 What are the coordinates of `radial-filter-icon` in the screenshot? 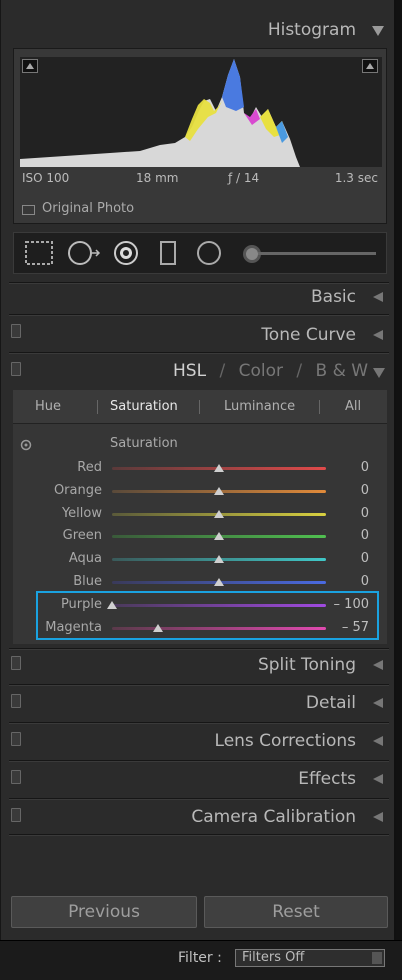 It's located at (209, 253).